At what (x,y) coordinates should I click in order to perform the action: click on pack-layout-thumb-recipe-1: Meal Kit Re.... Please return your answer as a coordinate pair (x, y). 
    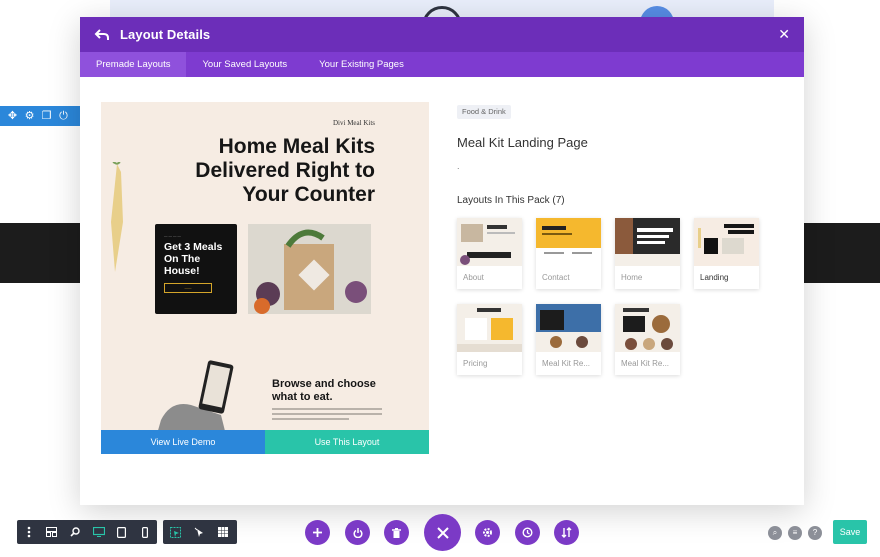
    Looking at the image, I should click on (568, 339).